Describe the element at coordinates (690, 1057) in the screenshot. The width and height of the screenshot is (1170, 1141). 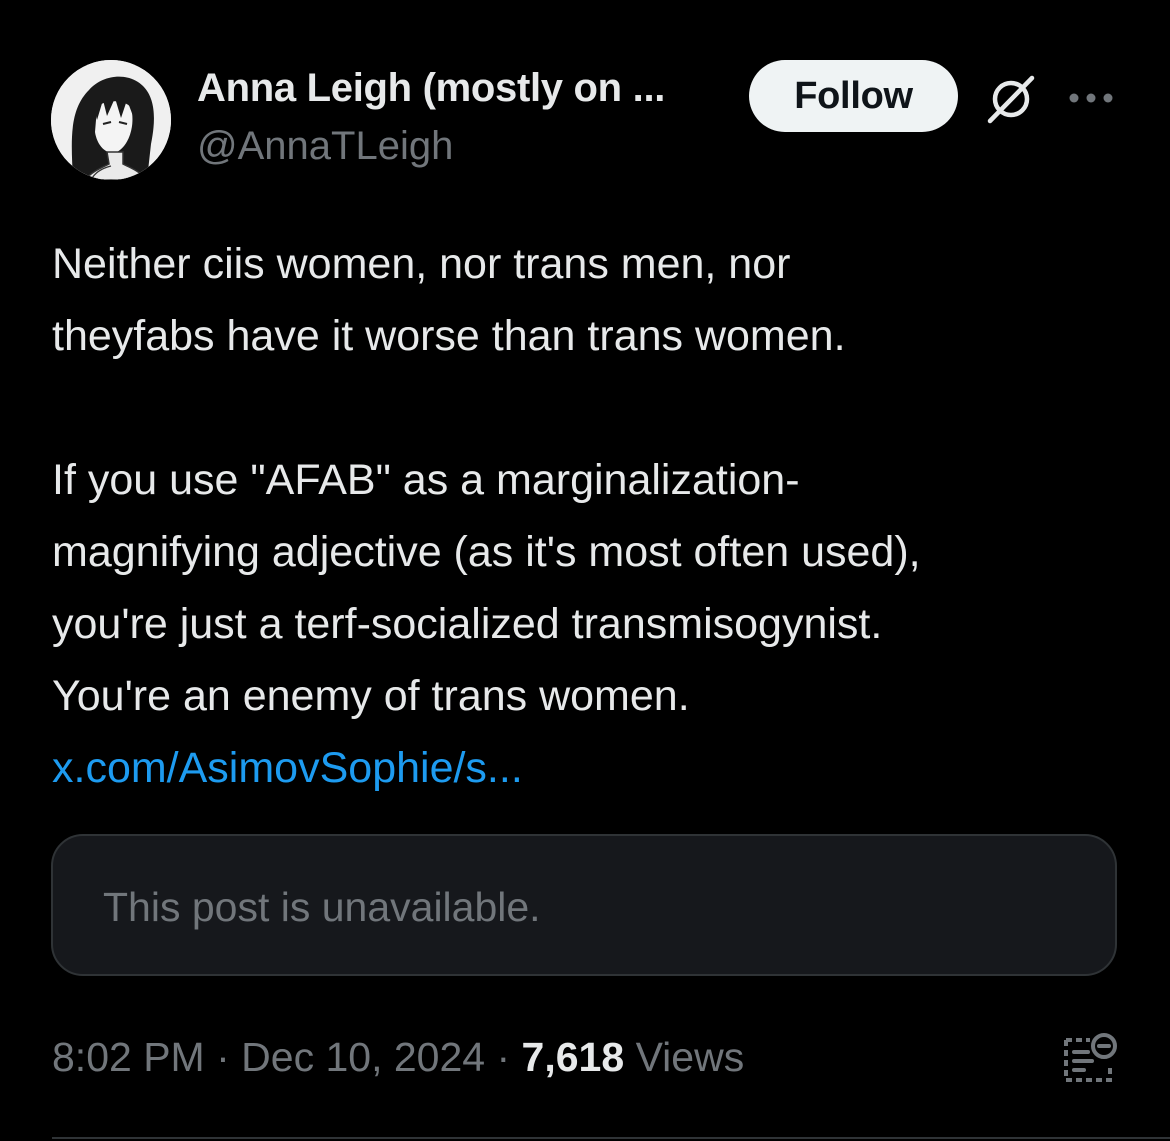
I see `views-label: Views` at that location.